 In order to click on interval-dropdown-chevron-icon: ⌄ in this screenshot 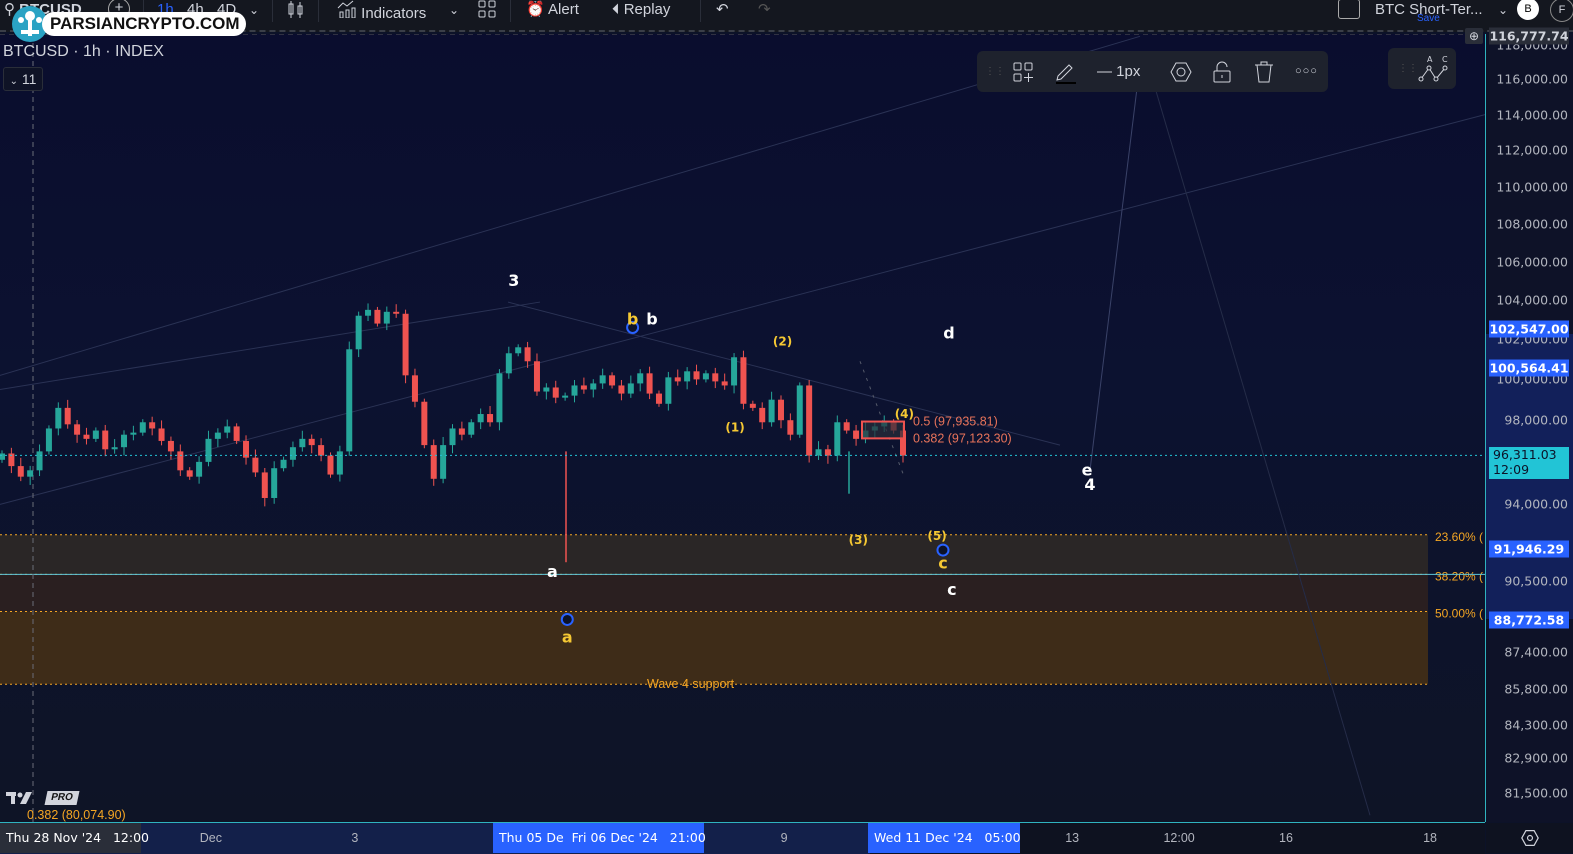, I will do `click(254, 10)`.